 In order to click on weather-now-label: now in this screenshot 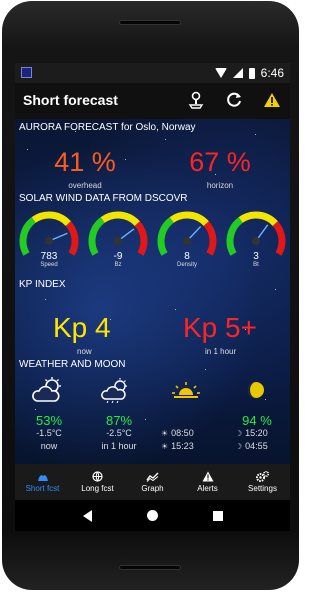, I will do `click(49, 446)`.